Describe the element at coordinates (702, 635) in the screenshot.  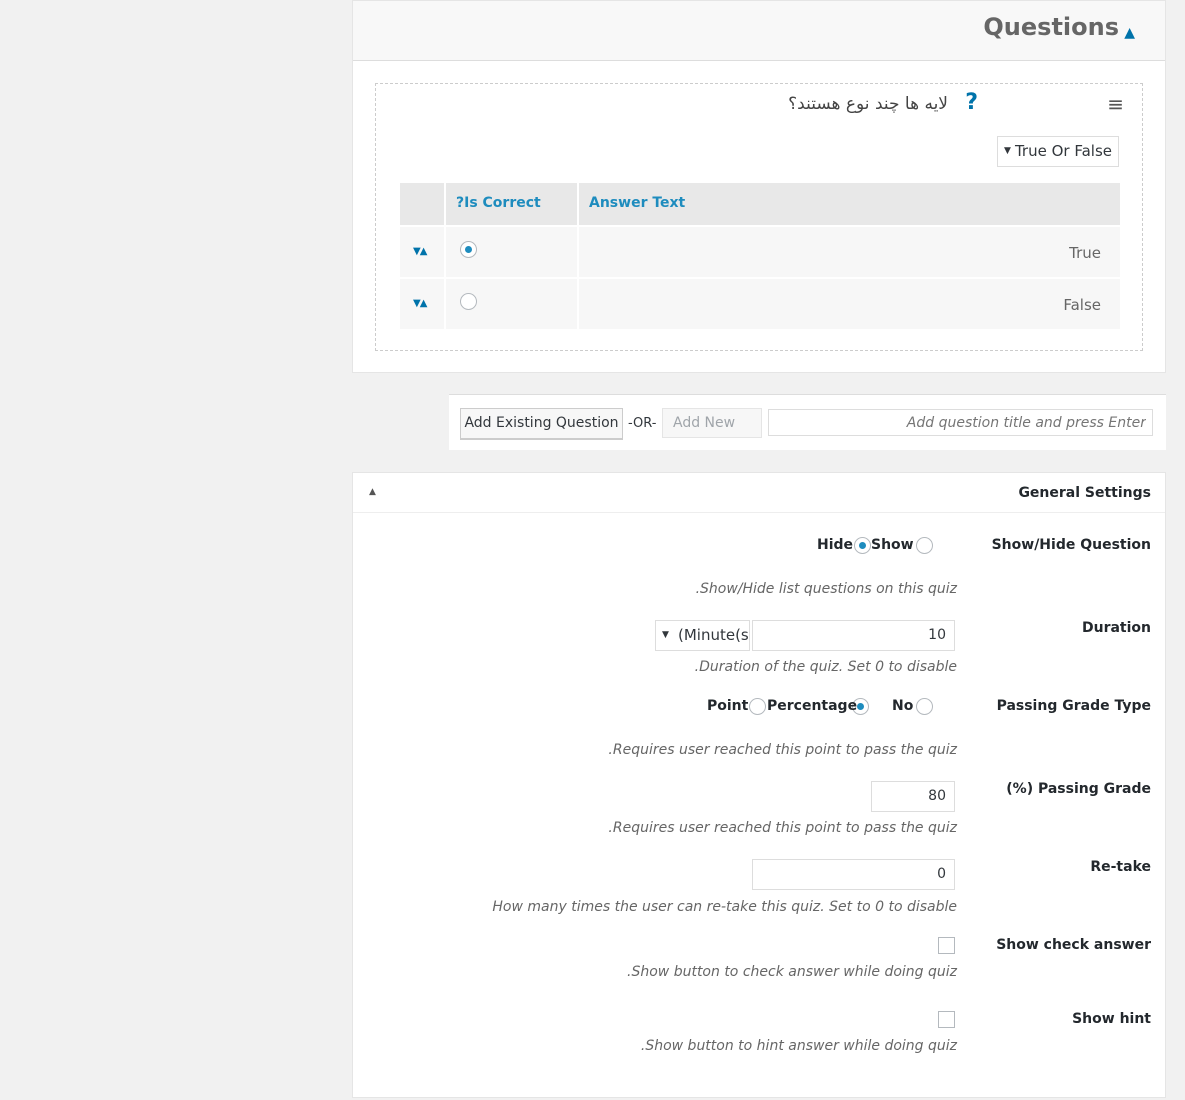
I see `duration-unit-select: ▼ (Minute(s` at that location.